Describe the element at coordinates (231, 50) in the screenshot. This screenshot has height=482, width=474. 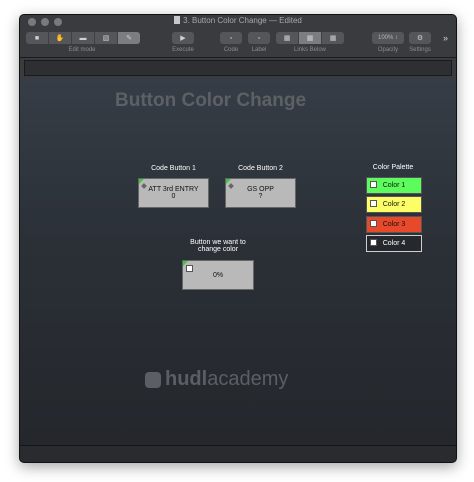
I see `code-label: Code` at that location.